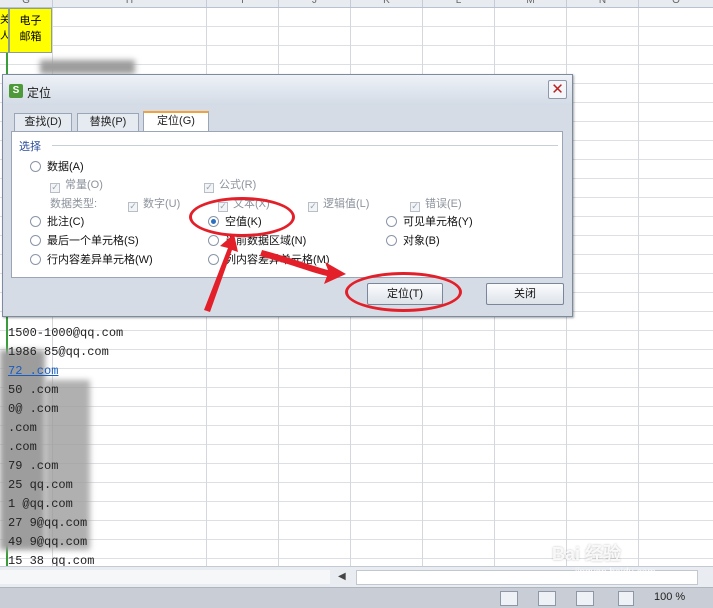  Describe the element at coordinates (342, 576) in the screenshot. I see `scroll-left-icon: ◀` at that location.